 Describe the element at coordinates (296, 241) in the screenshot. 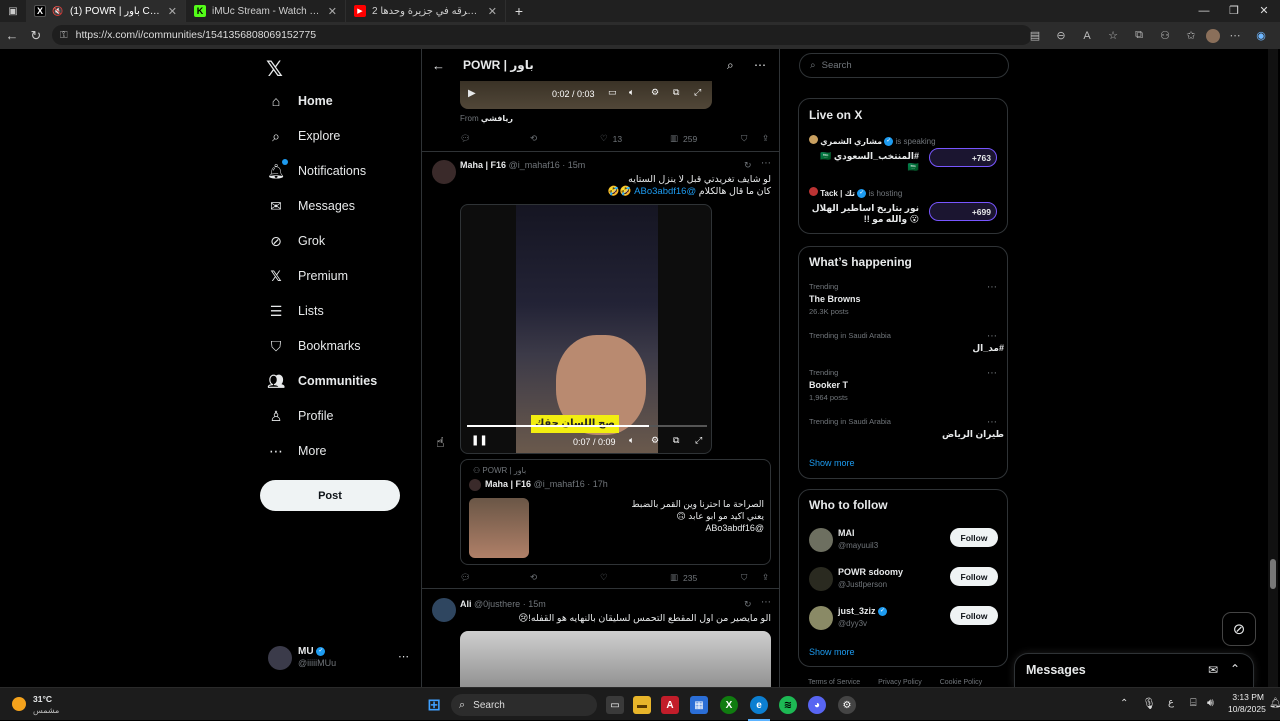

I see `nav-item-grok: ⊘ Grok` at that location.